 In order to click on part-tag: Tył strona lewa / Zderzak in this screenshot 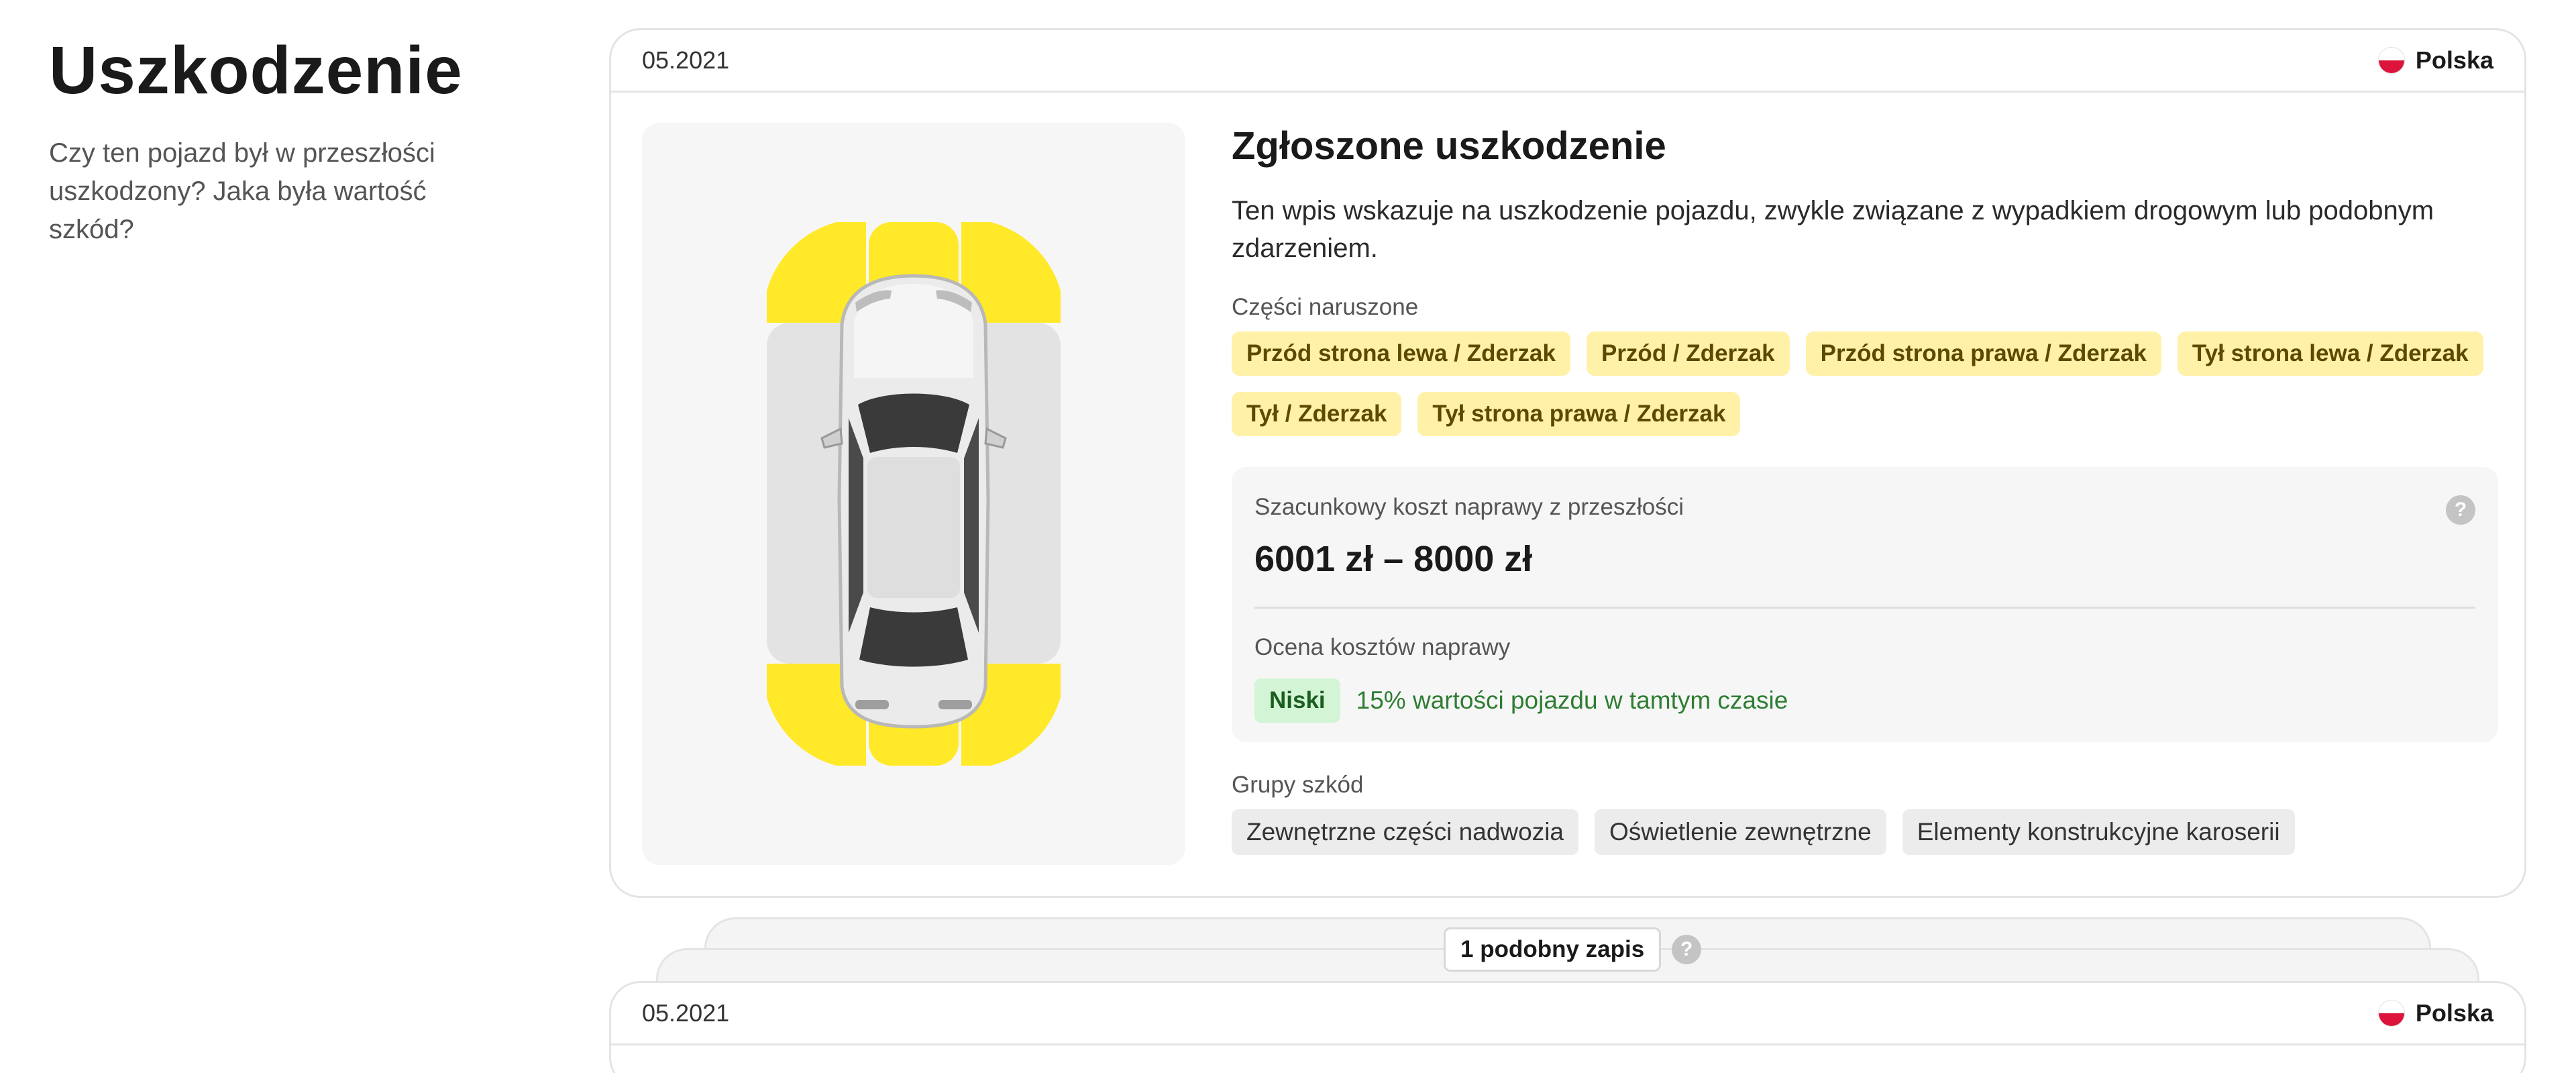, I will do `click(2330, 353)`.